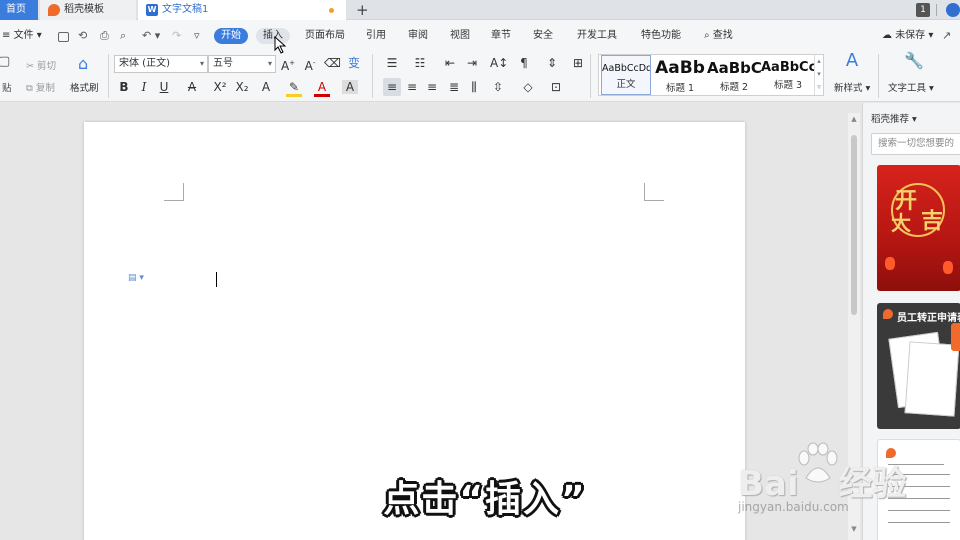  Describe the element at coordinates (955, 337) in the screenshot. I see `accent-shape` at that location.